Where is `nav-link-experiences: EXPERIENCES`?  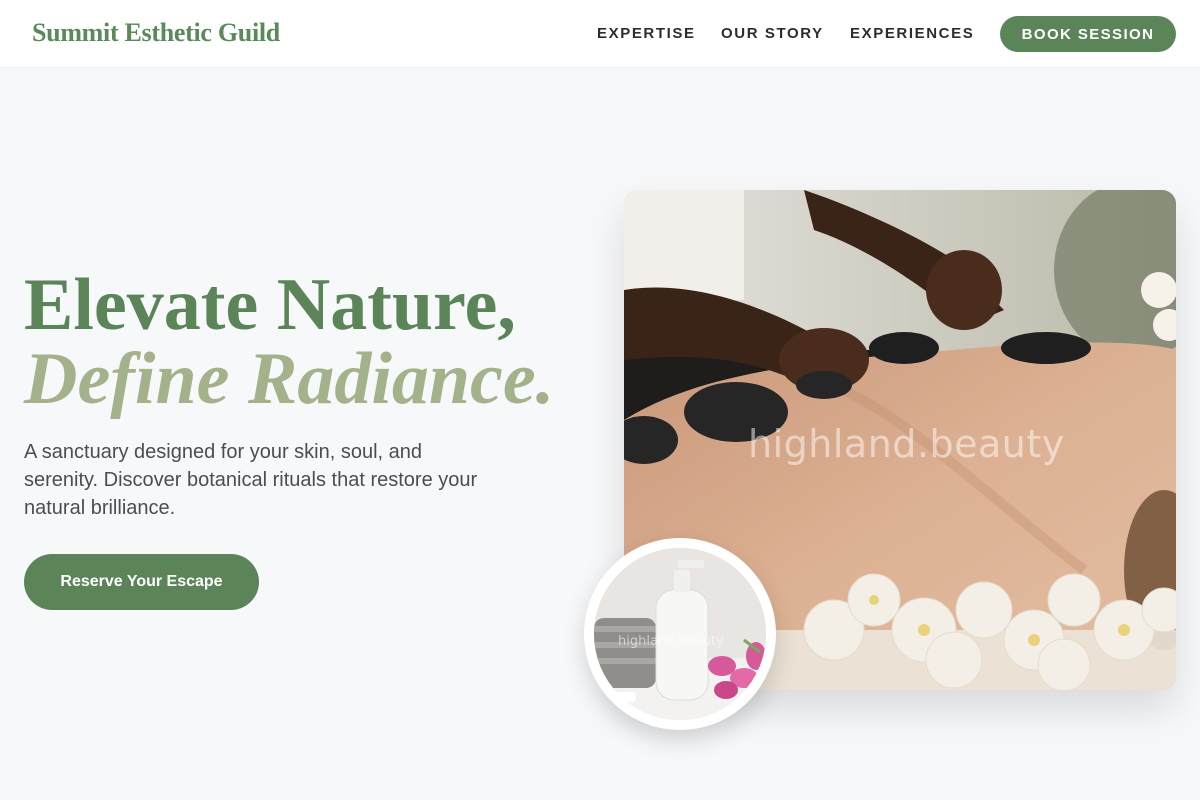
nav-link-experiences: EXPERIENCES is located at coordinates (912, 33).